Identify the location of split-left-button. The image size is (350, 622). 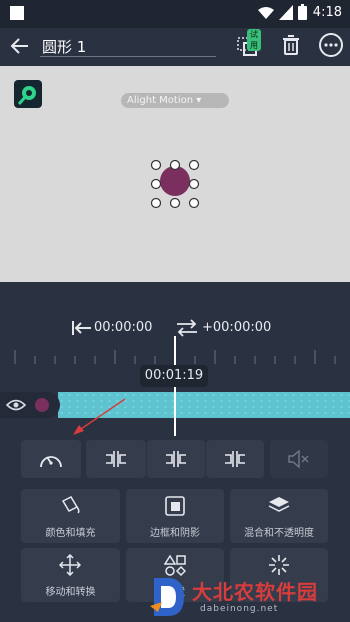
(116, 459).